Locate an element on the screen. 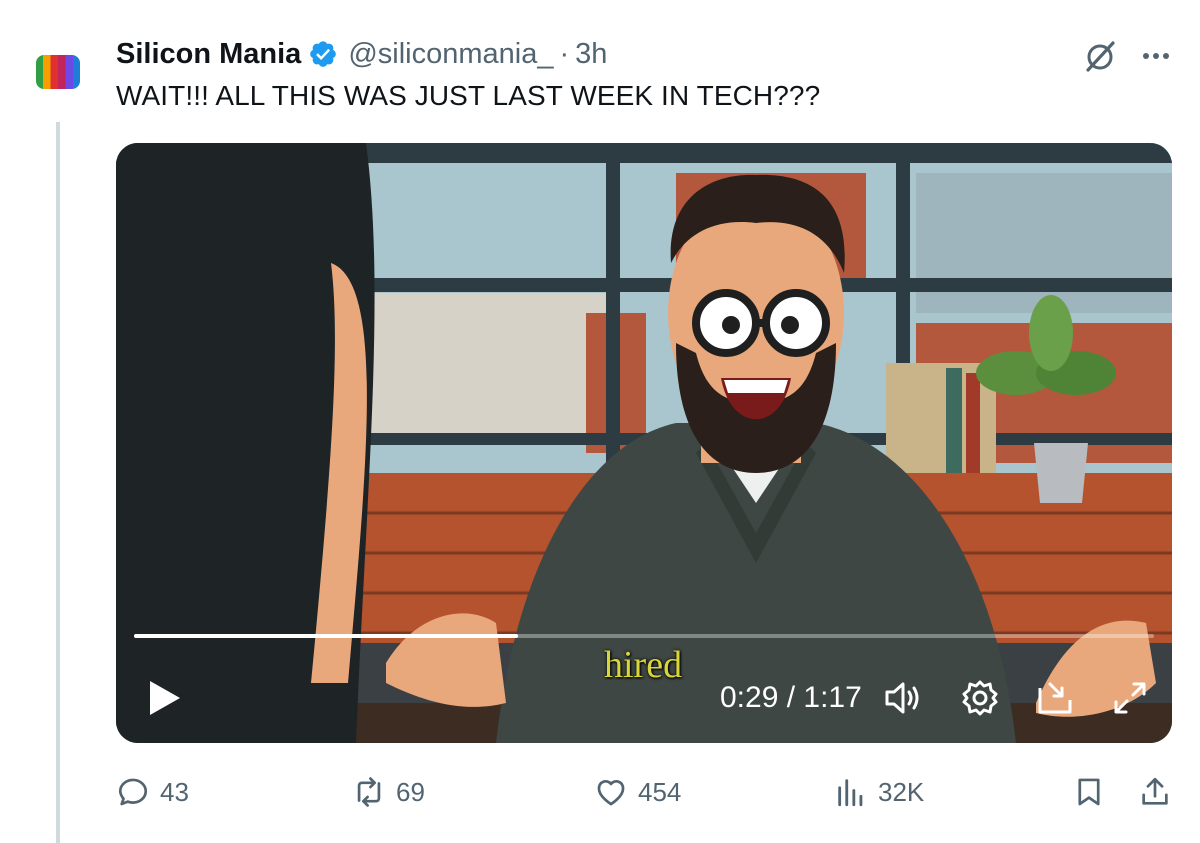 The width and height of the screenshot is (1200, 843). repost-button: 69 is located at coordinates (388, 792).